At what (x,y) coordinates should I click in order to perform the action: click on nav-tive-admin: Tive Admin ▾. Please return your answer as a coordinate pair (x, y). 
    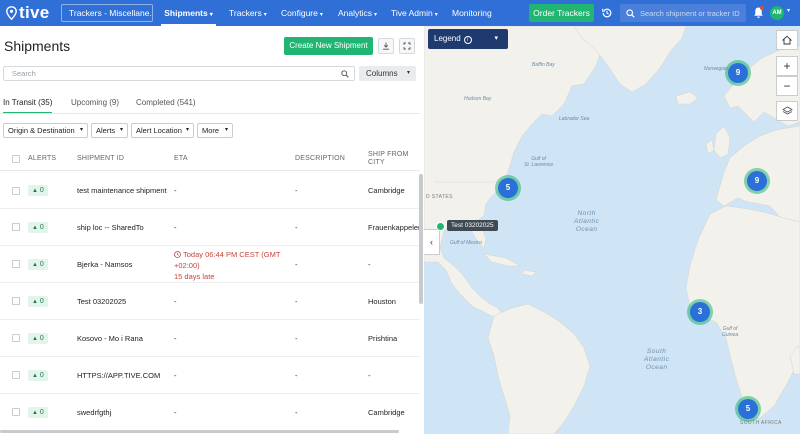
    Looking at the image, I should click on (414, 13).